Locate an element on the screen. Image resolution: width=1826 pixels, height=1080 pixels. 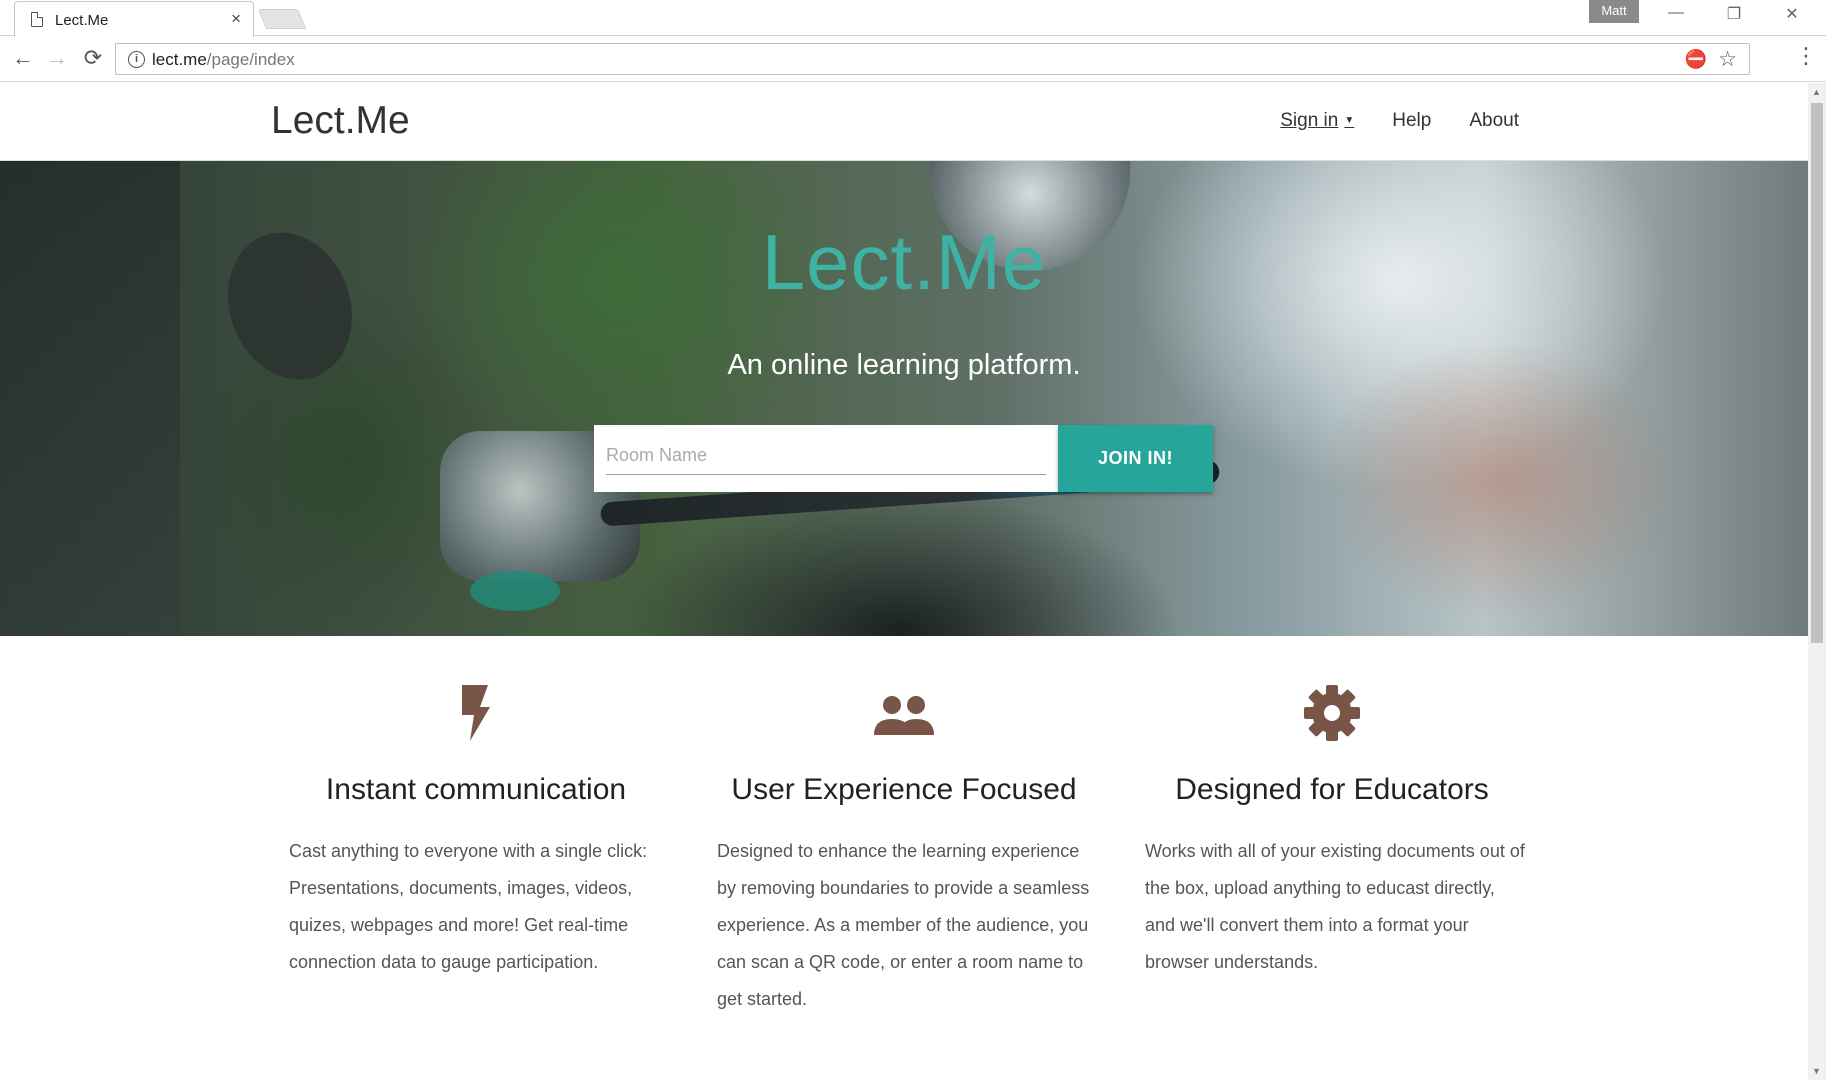
address-bar: i lect.me/page/index ⛔ ☆ is located at coordinates (932, 59).